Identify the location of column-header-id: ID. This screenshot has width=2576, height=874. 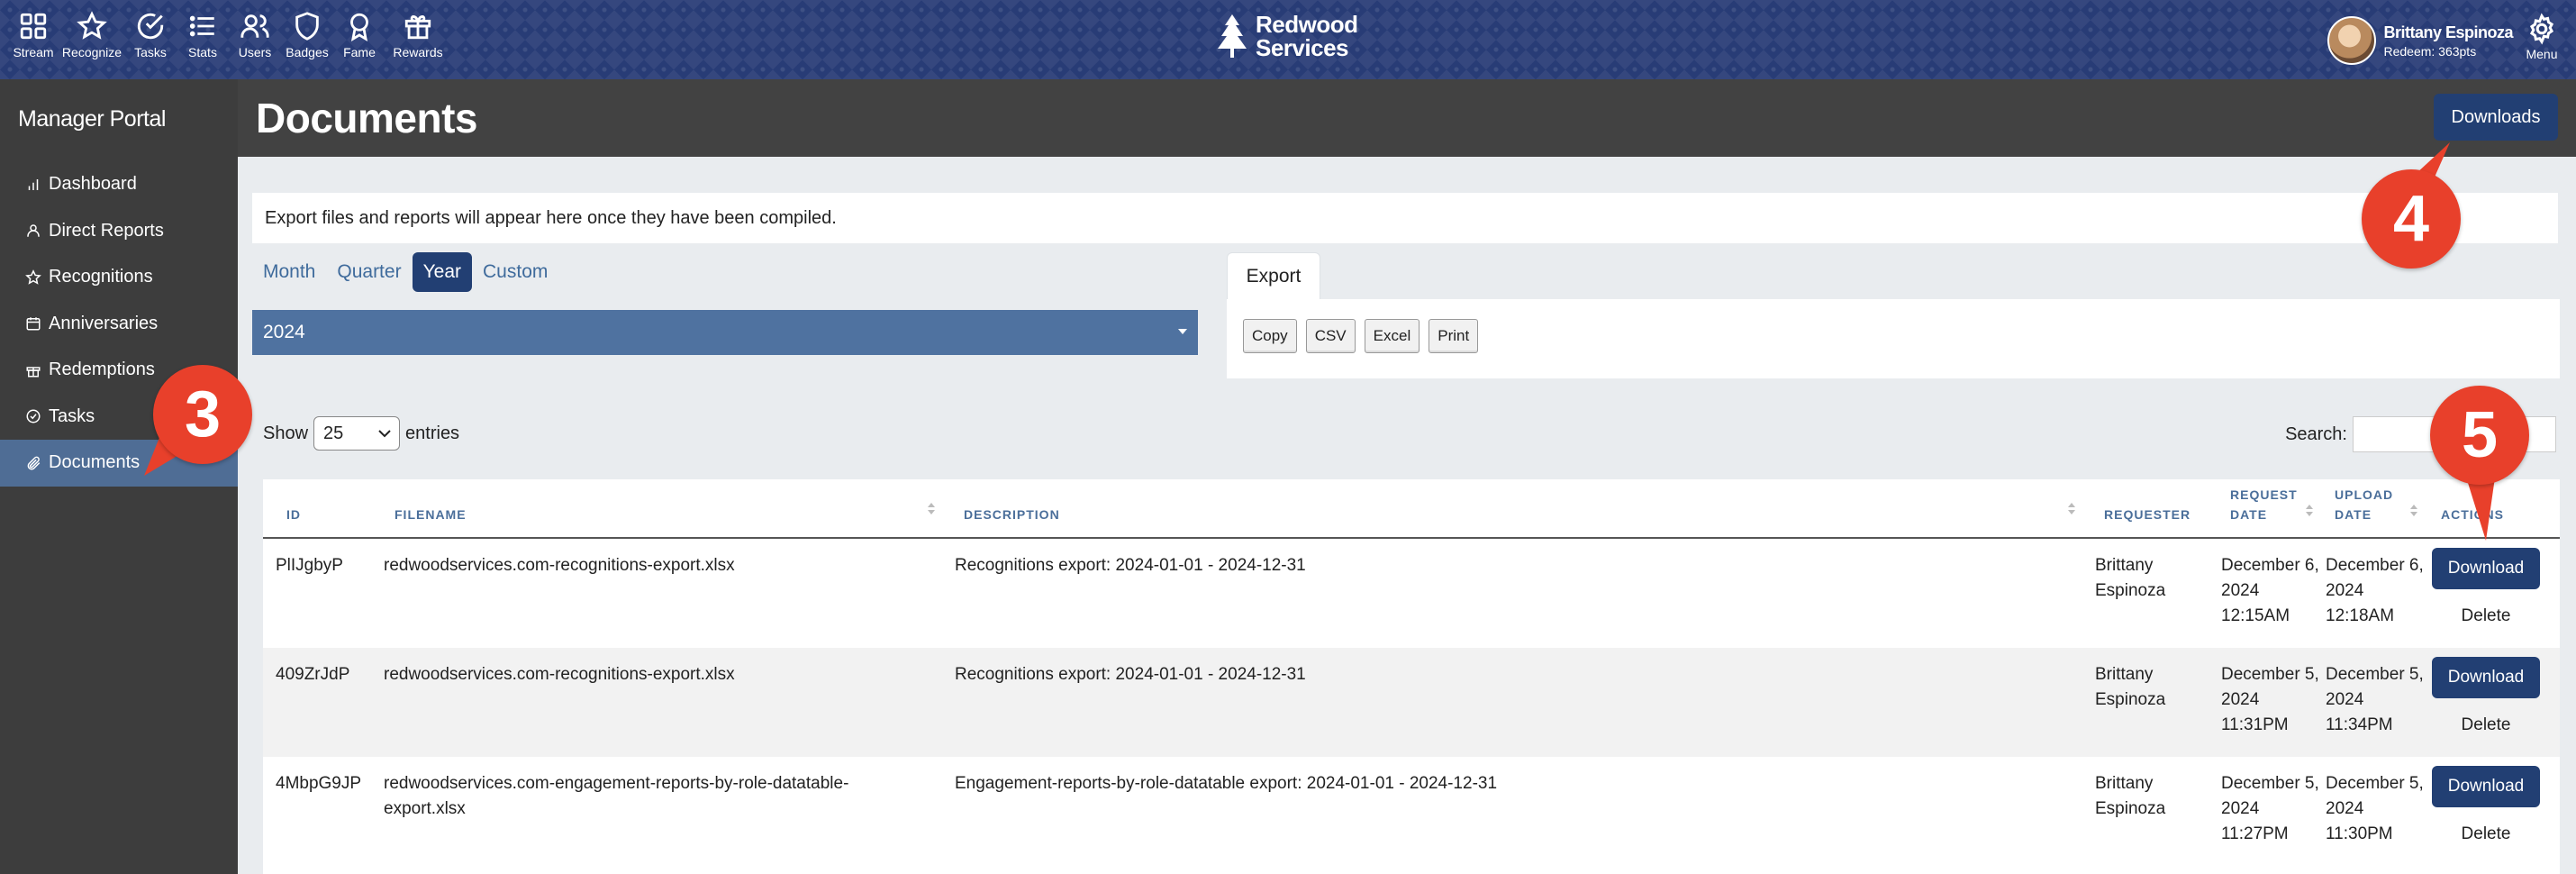
(293, 514).